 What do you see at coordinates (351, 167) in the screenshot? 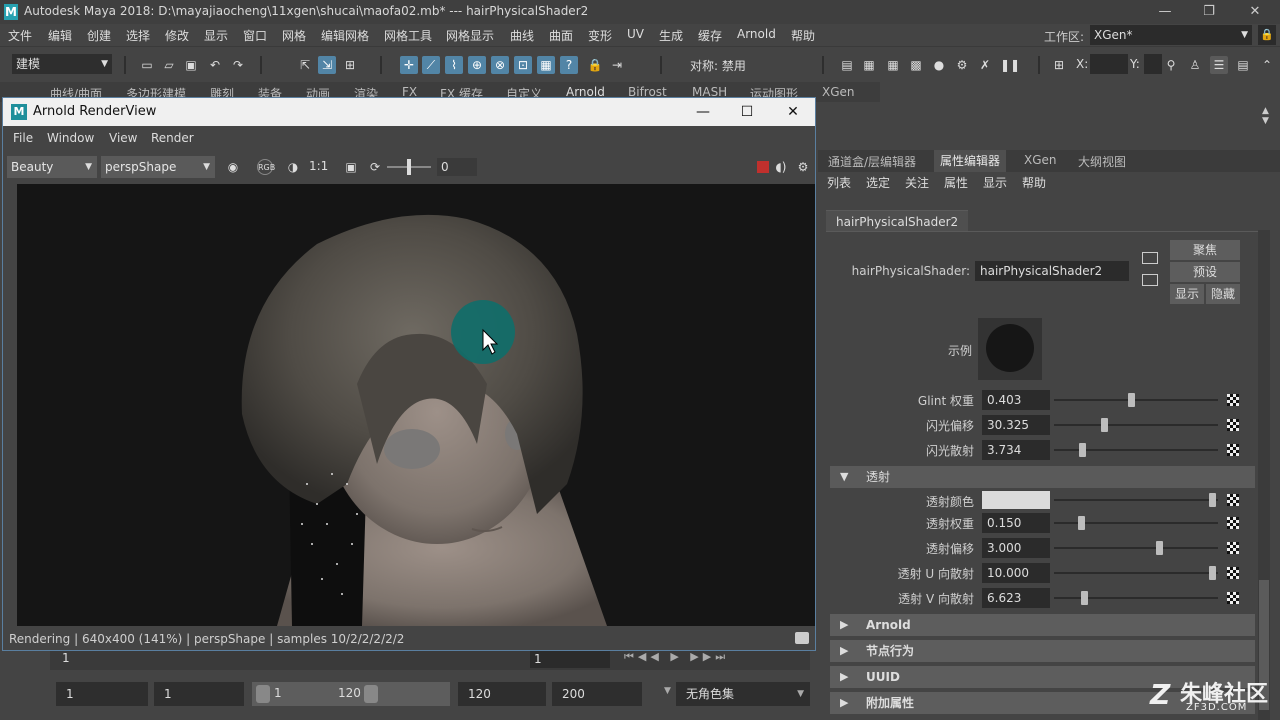
I see `frame-all-icon: ▣` at bounding box center [351, 167].